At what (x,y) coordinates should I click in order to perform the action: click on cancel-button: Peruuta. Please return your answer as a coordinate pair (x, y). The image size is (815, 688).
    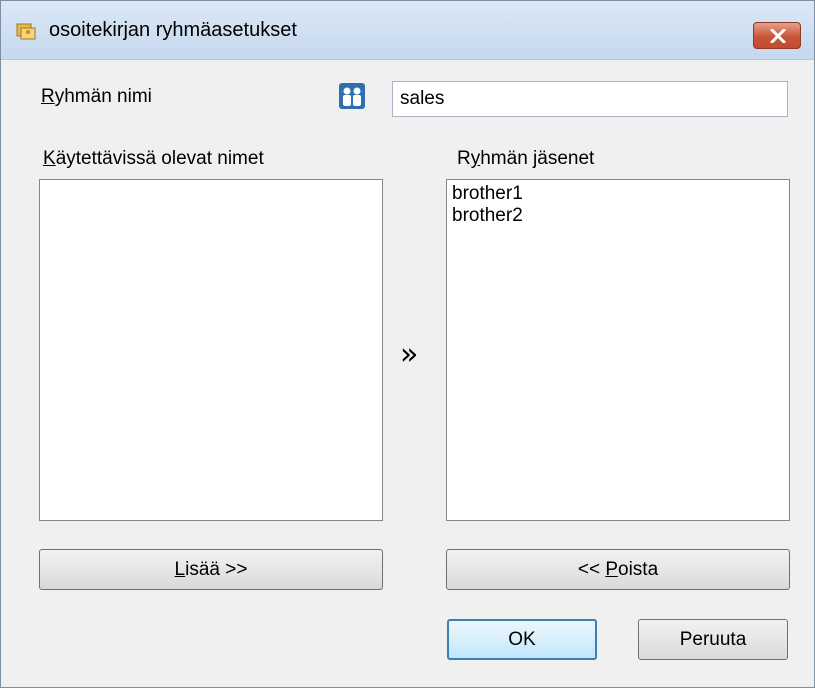
    Looking at the image, I should click on (713, 639).